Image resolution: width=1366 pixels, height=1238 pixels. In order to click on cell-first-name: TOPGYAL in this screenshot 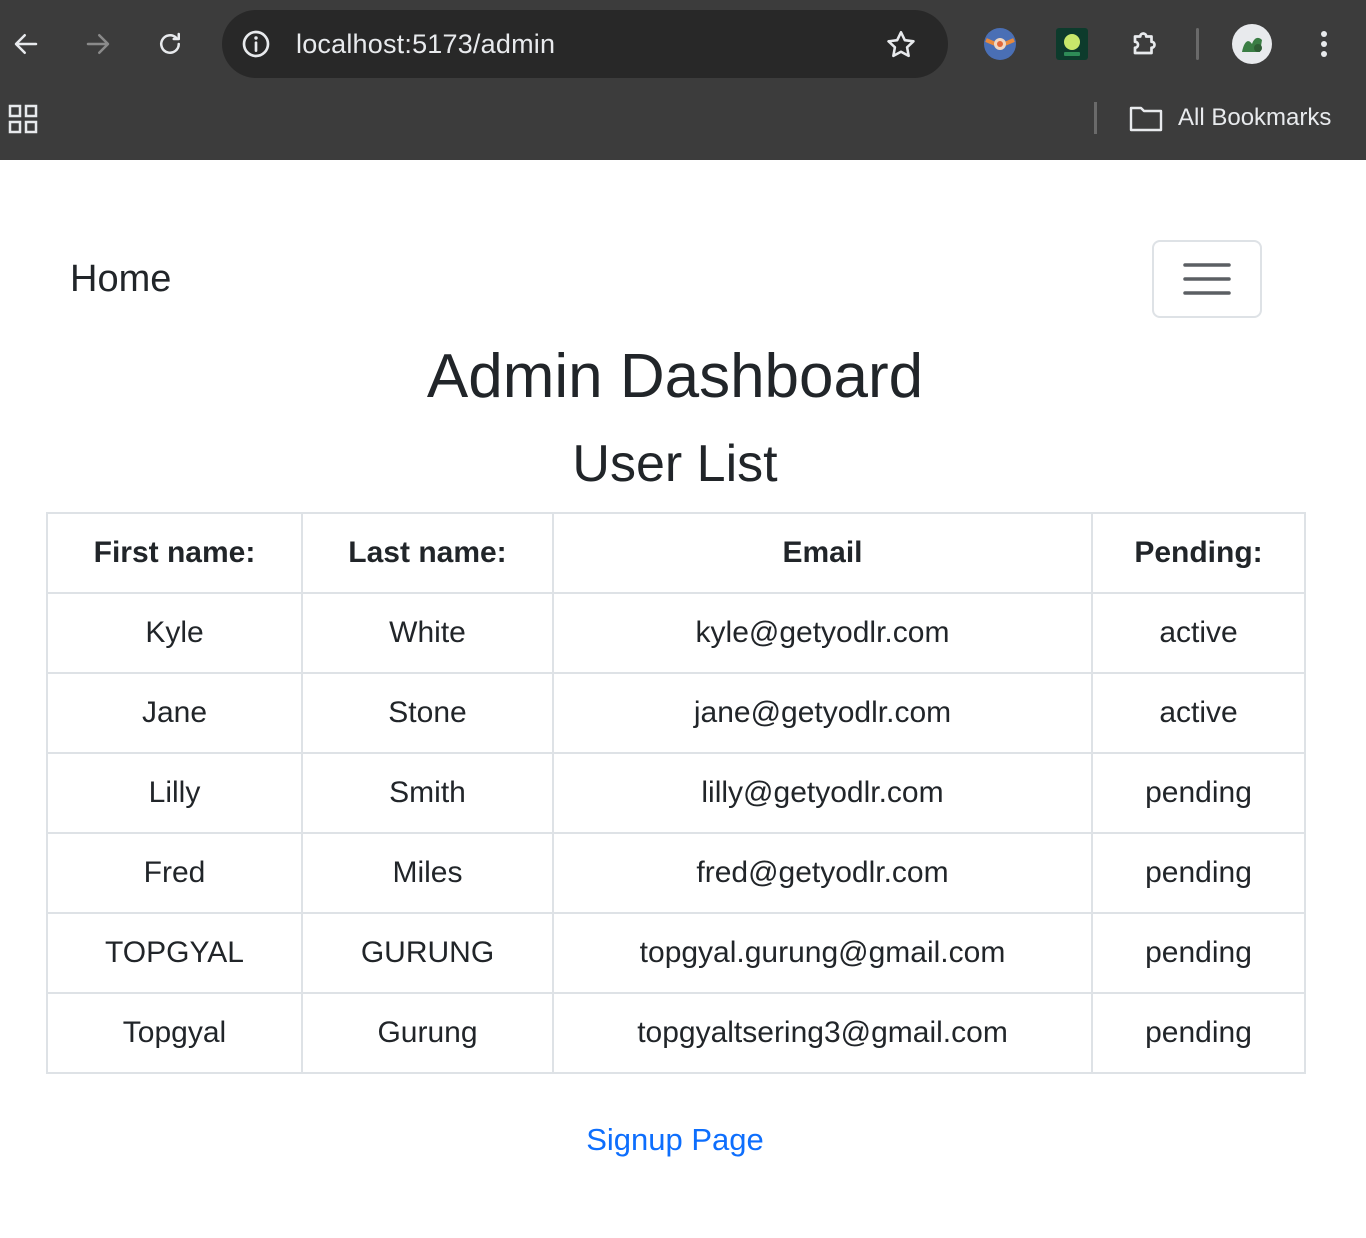, I will do `click(174, 953)`.